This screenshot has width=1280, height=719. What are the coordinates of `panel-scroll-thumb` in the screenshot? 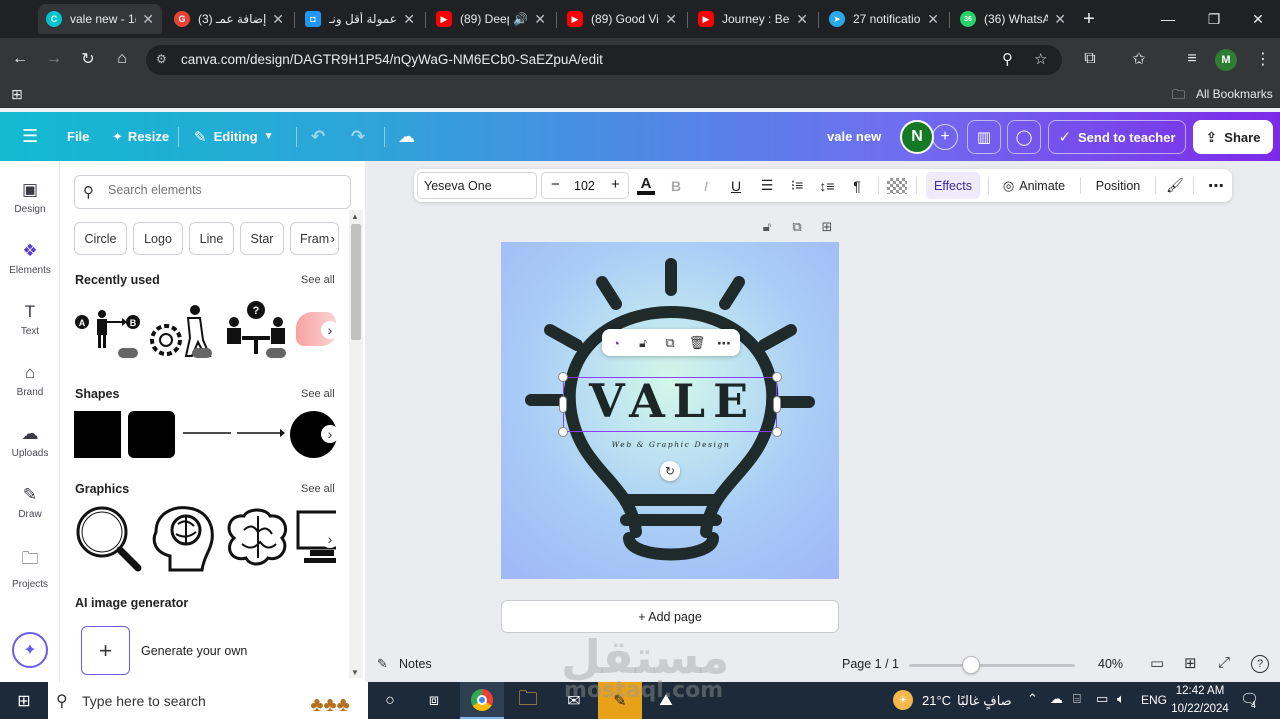 It's located at (356, 282).